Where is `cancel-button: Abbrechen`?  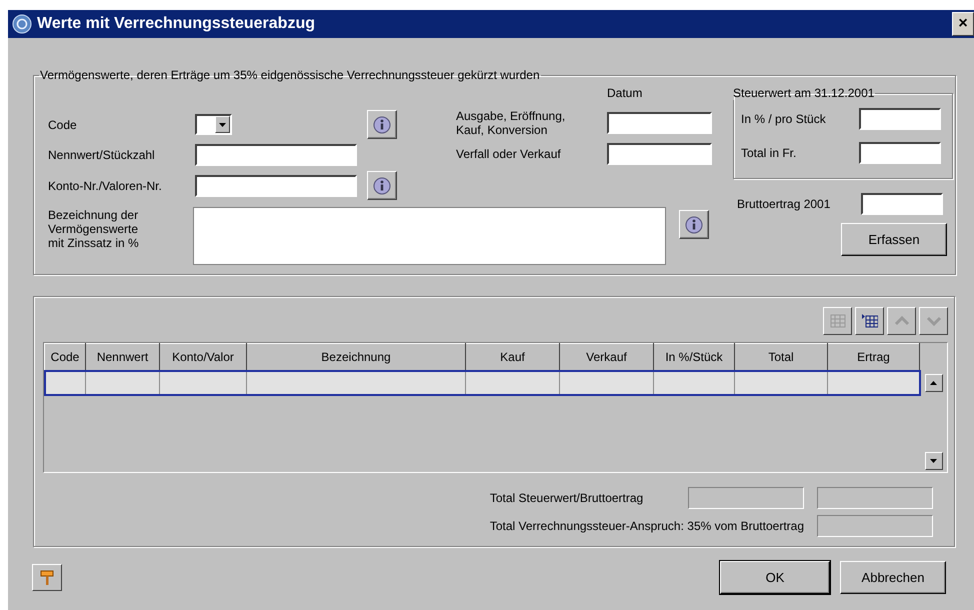 cancel-button: Abbrechen is located at coordinates (893, 577).